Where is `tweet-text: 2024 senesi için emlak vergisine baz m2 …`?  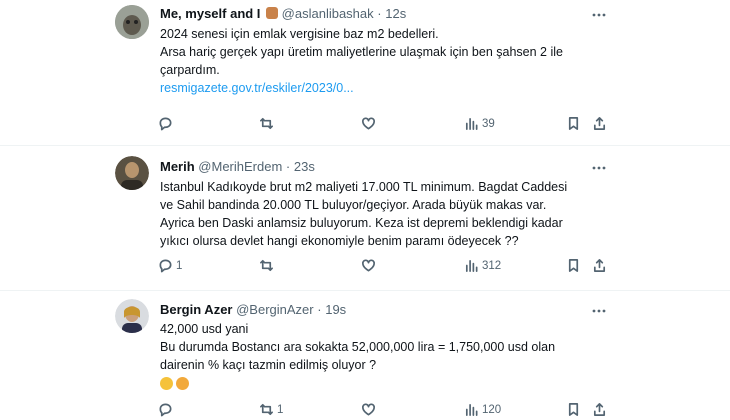
tweet-text: 2024 senesi için emlak vergisine baz m2 … is located at coordinates (380, 61).